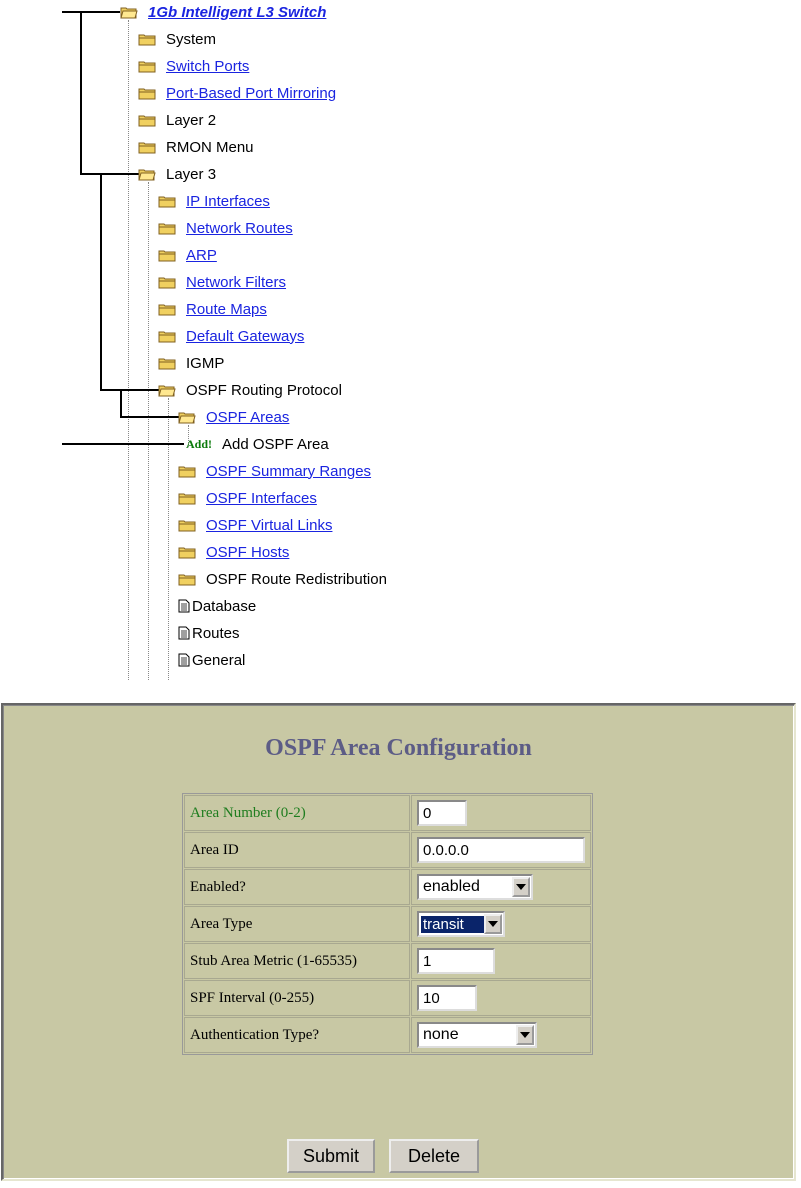 The width and height of the screenshot is (801, 1188). I want to click on table-row: SPF Interval (0-255), so click(387, 998).